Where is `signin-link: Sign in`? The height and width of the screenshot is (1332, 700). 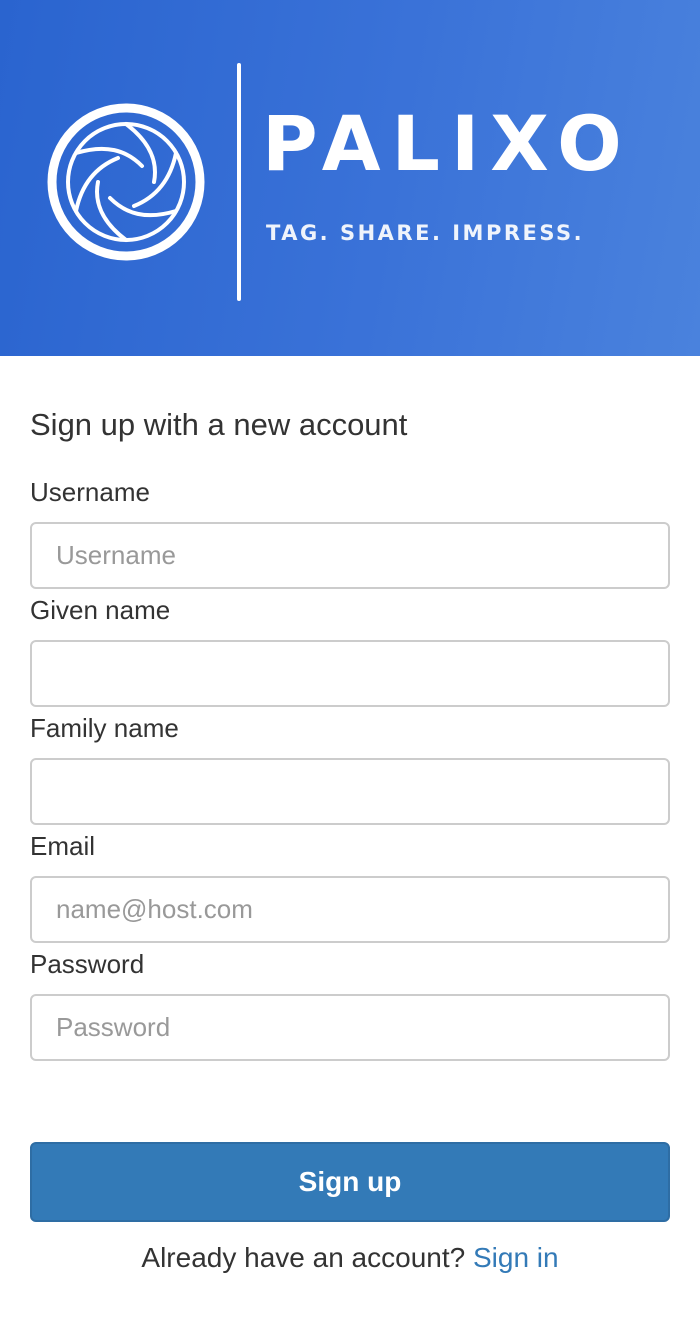 signin-link: Sign in is located at coordinates (516, 1257).